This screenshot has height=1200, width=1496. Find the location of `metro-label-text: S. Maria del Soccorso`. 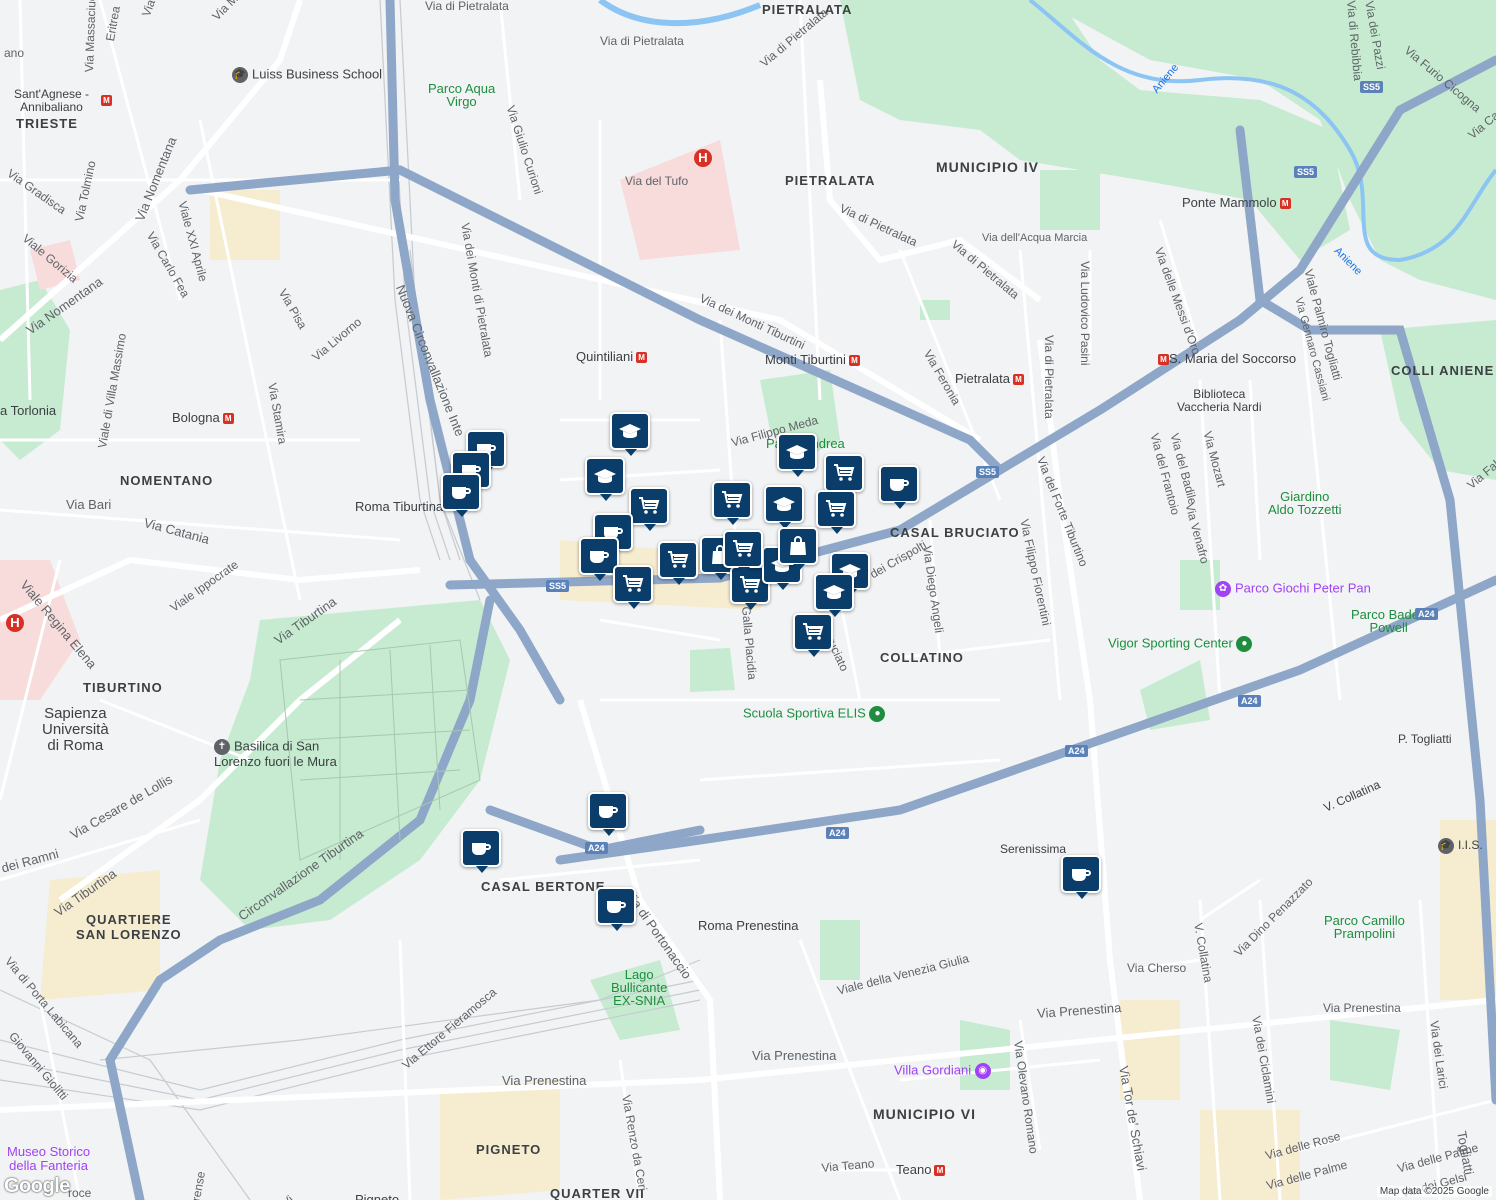

metro-label-text: S. Maria del Soccorso is located at coordinates (1233, 358).